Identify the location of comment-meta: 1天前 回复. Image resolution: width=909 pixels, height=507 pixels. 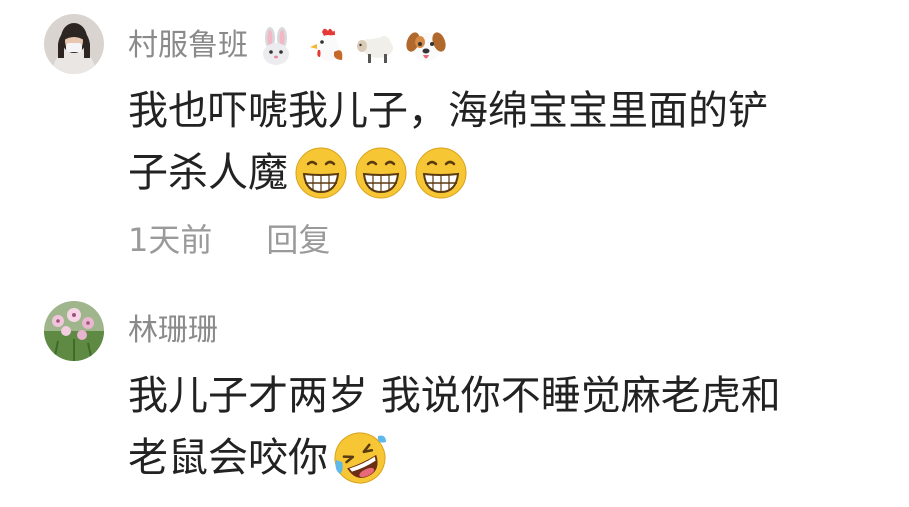
(229, 240).